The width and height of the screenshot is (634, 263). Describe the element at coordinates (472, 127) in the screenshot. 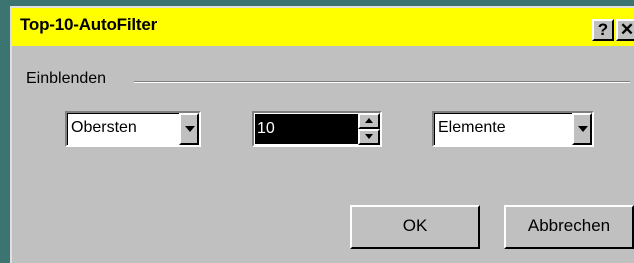

I see `unit-select-value: Elemente` at that location.